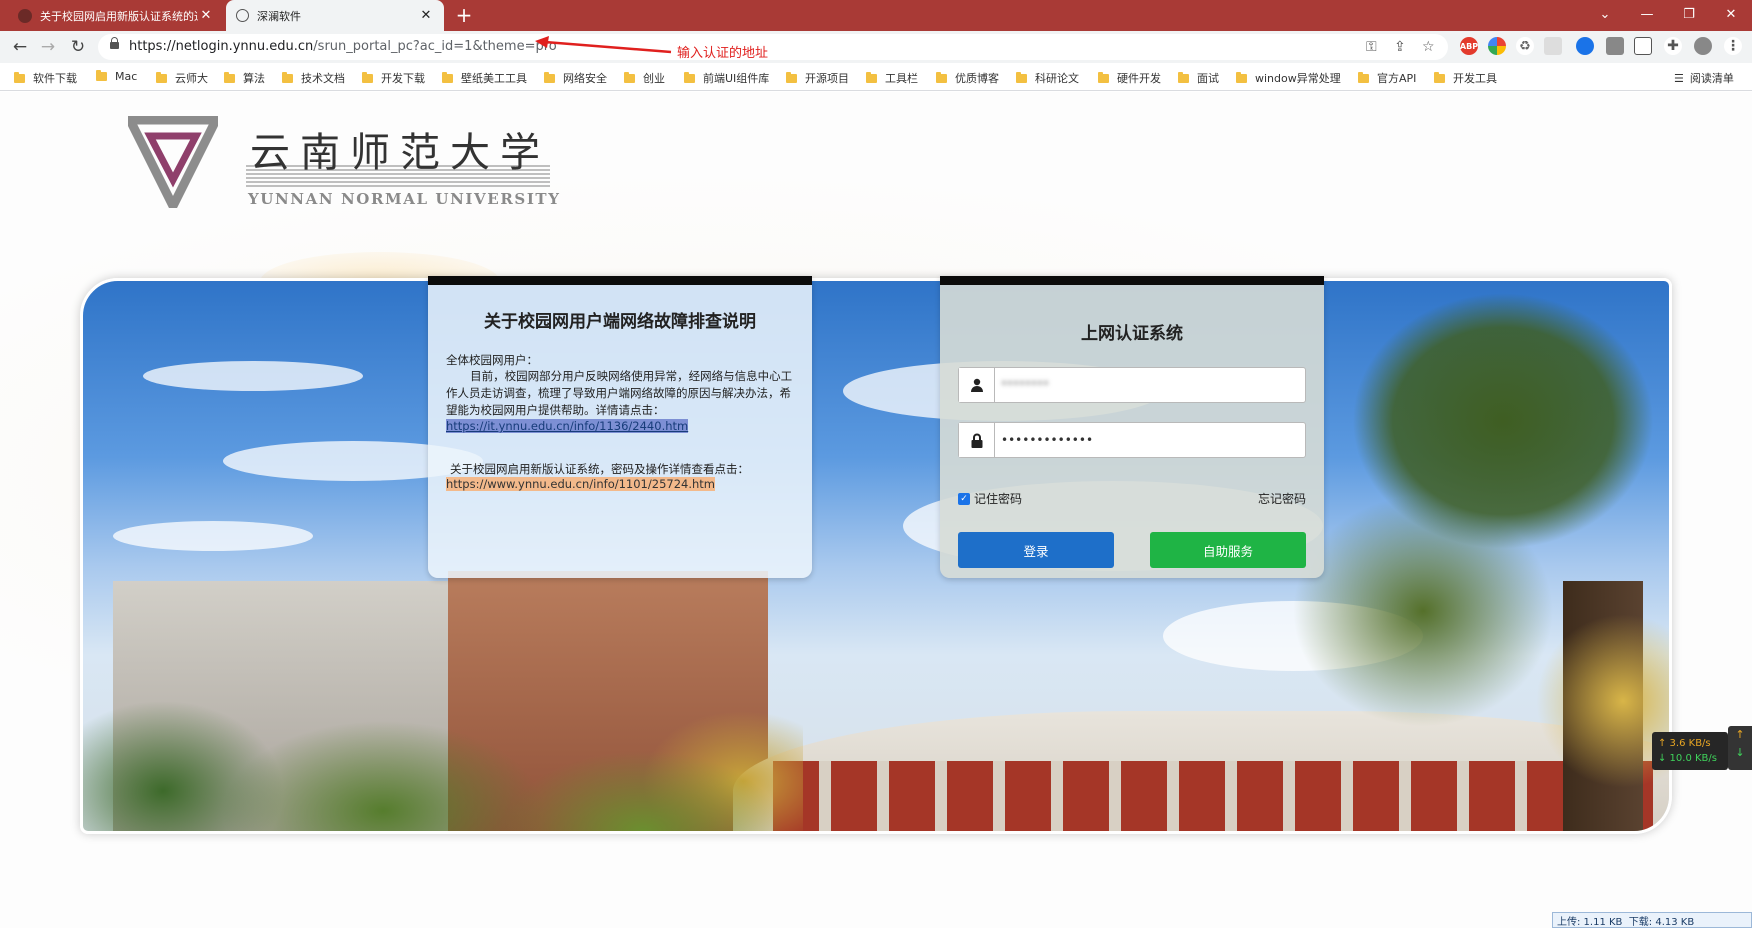 This screenshot has height=928, width=1752. What do you see at coordinates (1647, 14) in the screenshot?
I see `minimize-button: —` at bounding box center [1647, 14].